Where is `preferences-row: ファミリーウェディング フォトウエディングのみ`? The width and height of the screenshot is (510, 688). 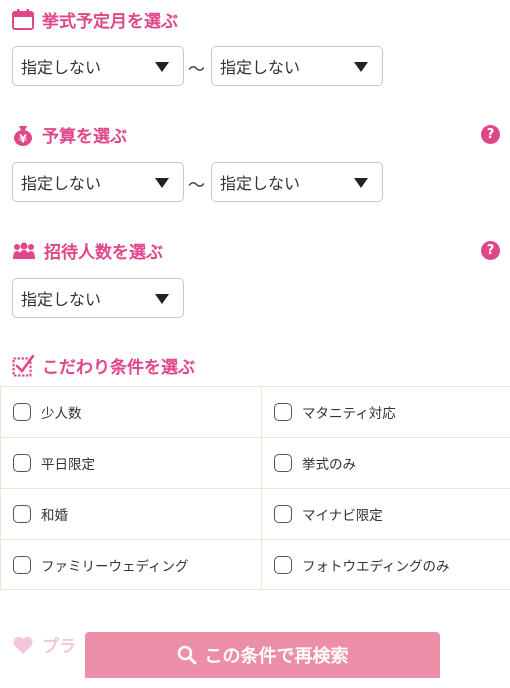
preferences-row: ファミリーウェディング フォトウエディングのみ is located at coordinates (255, 564).